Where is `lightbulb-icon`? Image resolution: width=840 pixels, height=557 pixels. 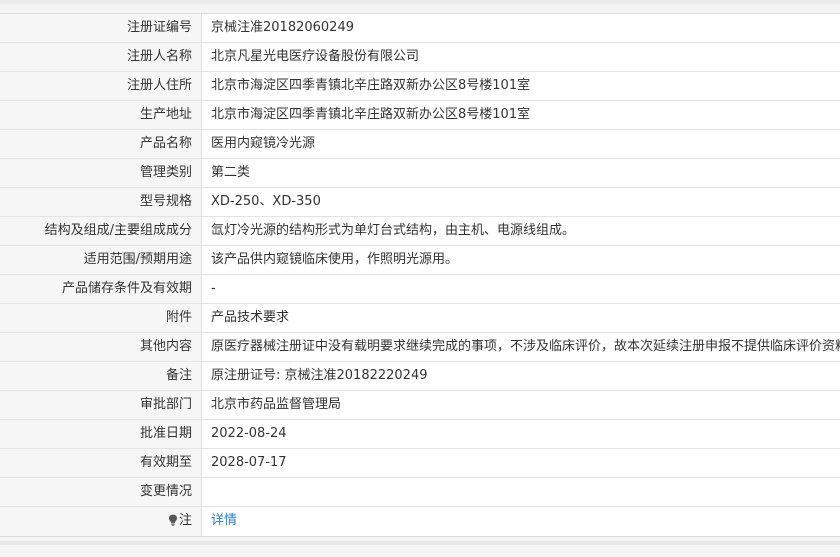
lightbulb-icon is located at coordinates (172, 520).